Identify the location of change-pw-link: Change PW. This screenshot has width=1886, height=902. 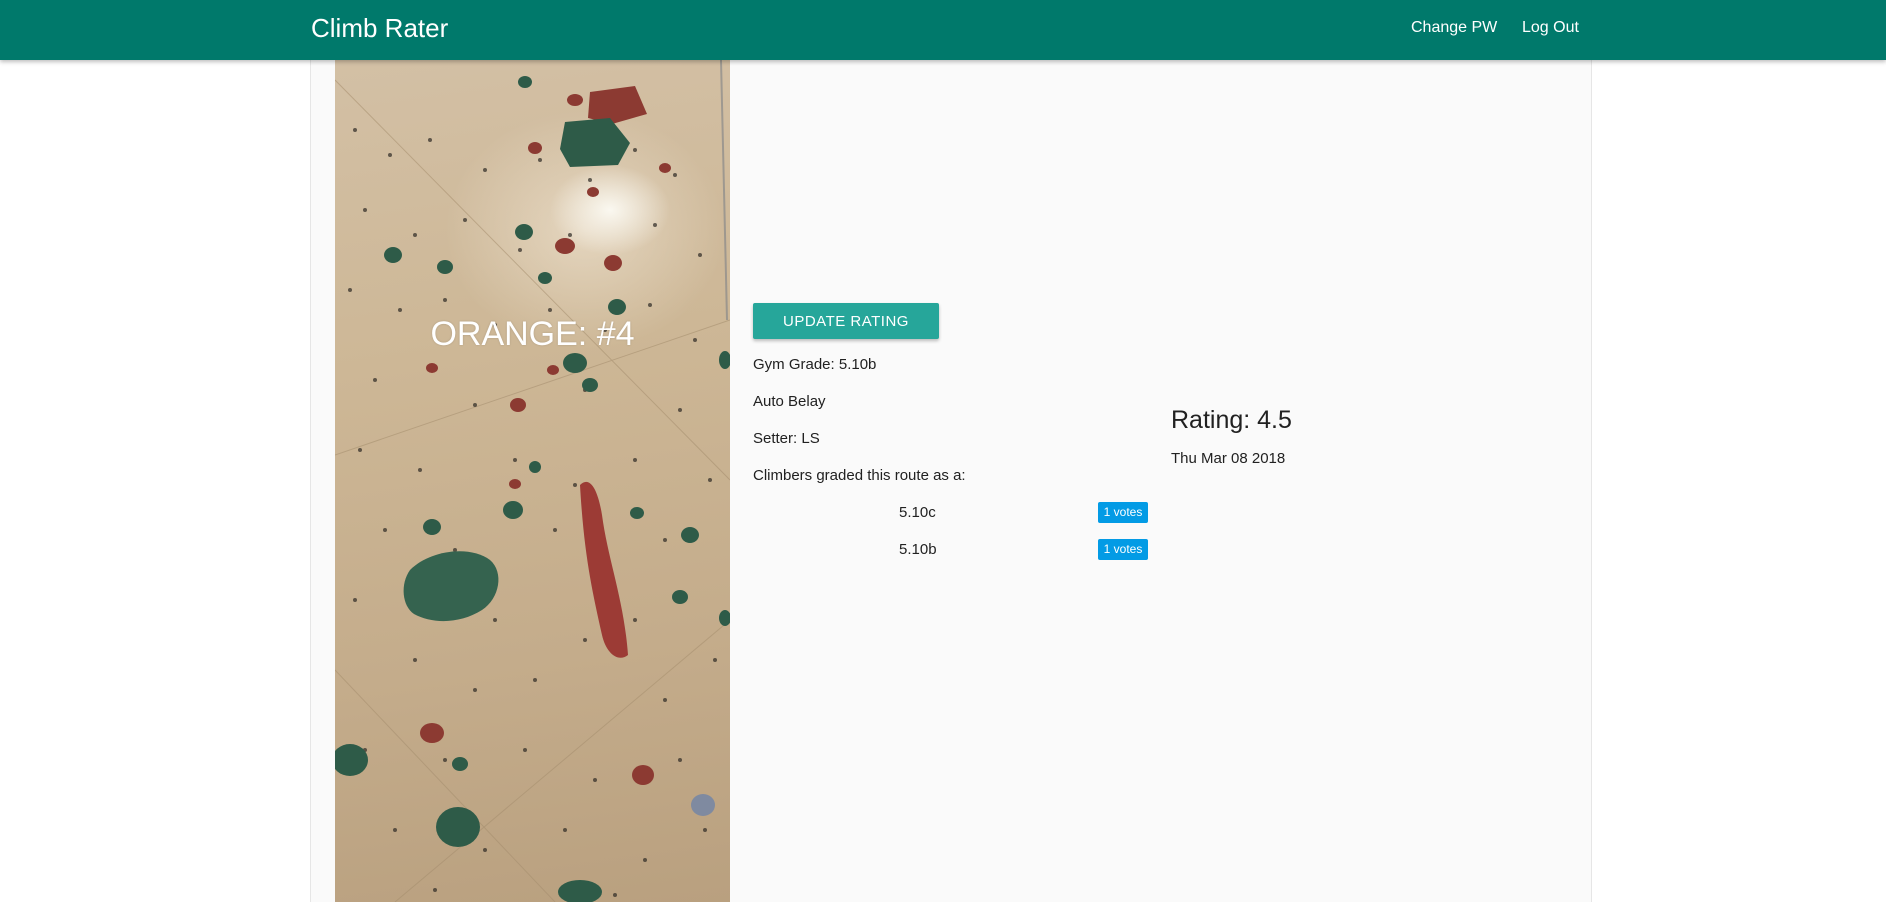
(1454, 28).